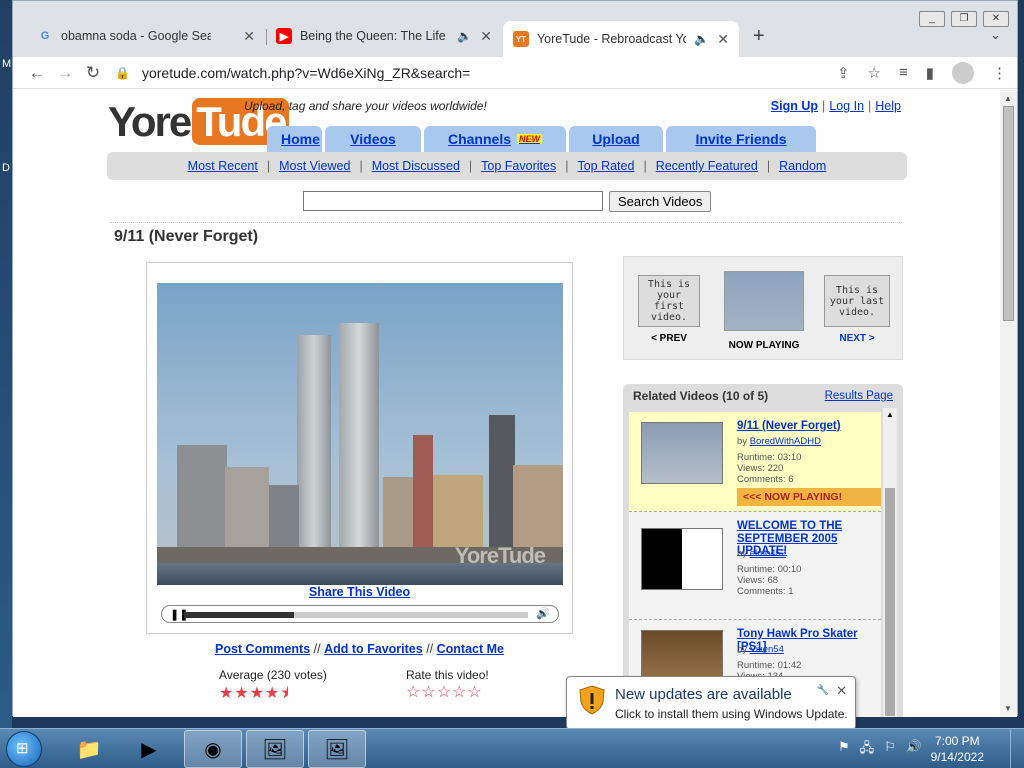 The image size is (1024, 768). What do you see at coordinates (922, 72) in the screenshot?
I see `toolbar-icons: ⇪ ☆ ≡ ▮ ⋮` at bounding box center [922, 72].